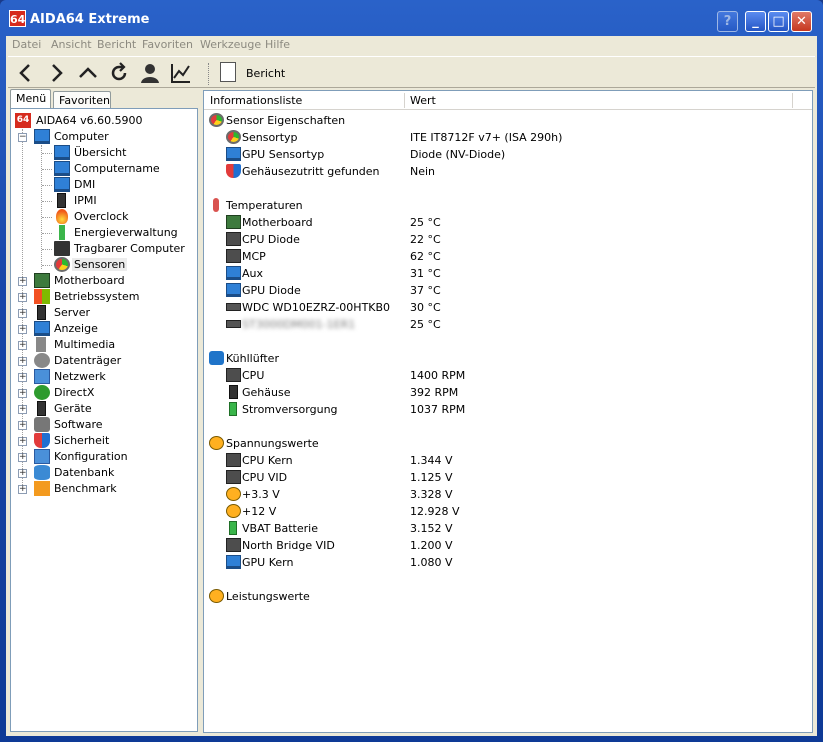 The width and height of the screenshot is (823, 742). Describe the element at coordinates (82, 440) in the screenshot. I see `tree-item-label: Sicherheit` at that location.